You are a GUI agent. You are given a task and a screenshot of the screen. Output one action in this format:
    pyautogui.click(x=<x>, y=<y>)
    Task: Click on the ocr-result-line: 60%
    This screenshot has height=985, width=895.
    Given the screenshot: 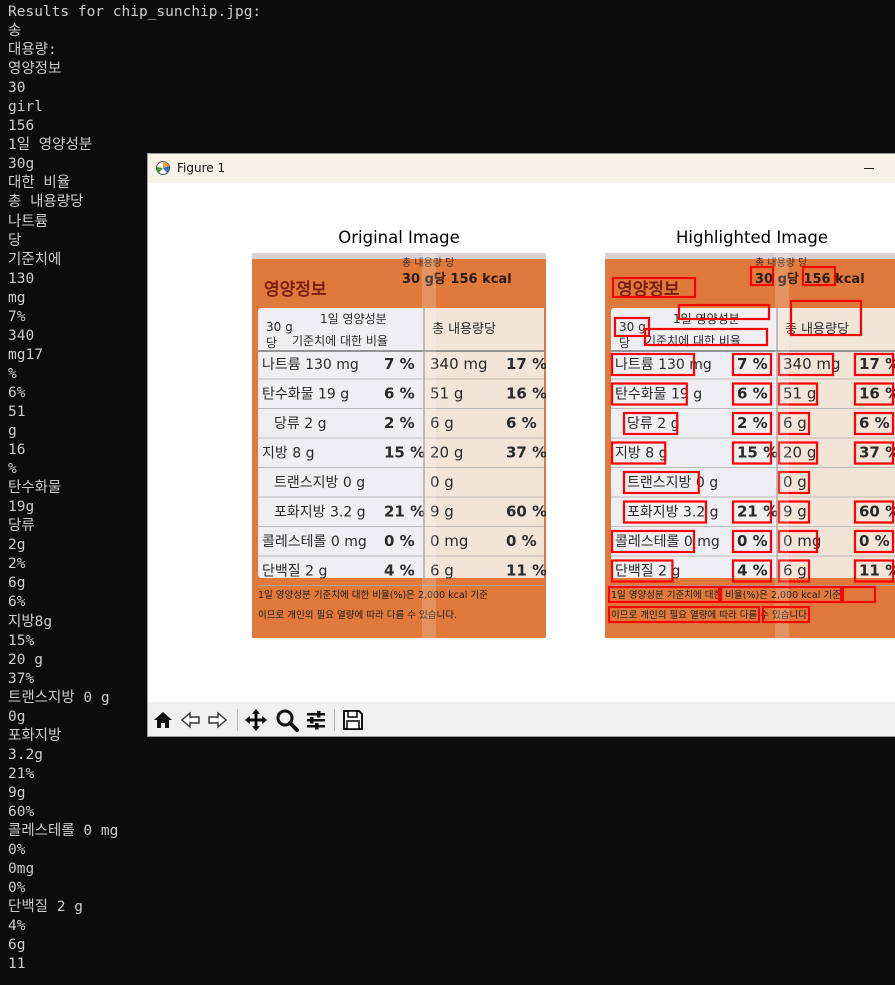 What is the action you would take?
    pyautogui.click(x=21, y=811)
    